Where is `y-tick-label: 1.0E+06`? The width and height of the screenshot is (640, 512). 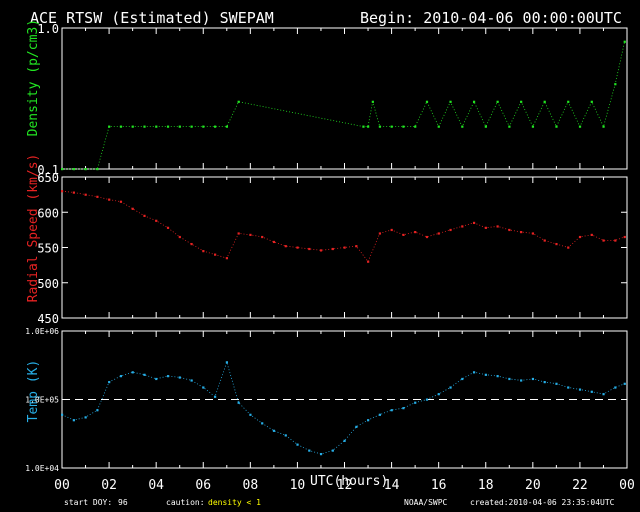 y-tick-label: 1.0E+06 is located at coordinates (42, 331).